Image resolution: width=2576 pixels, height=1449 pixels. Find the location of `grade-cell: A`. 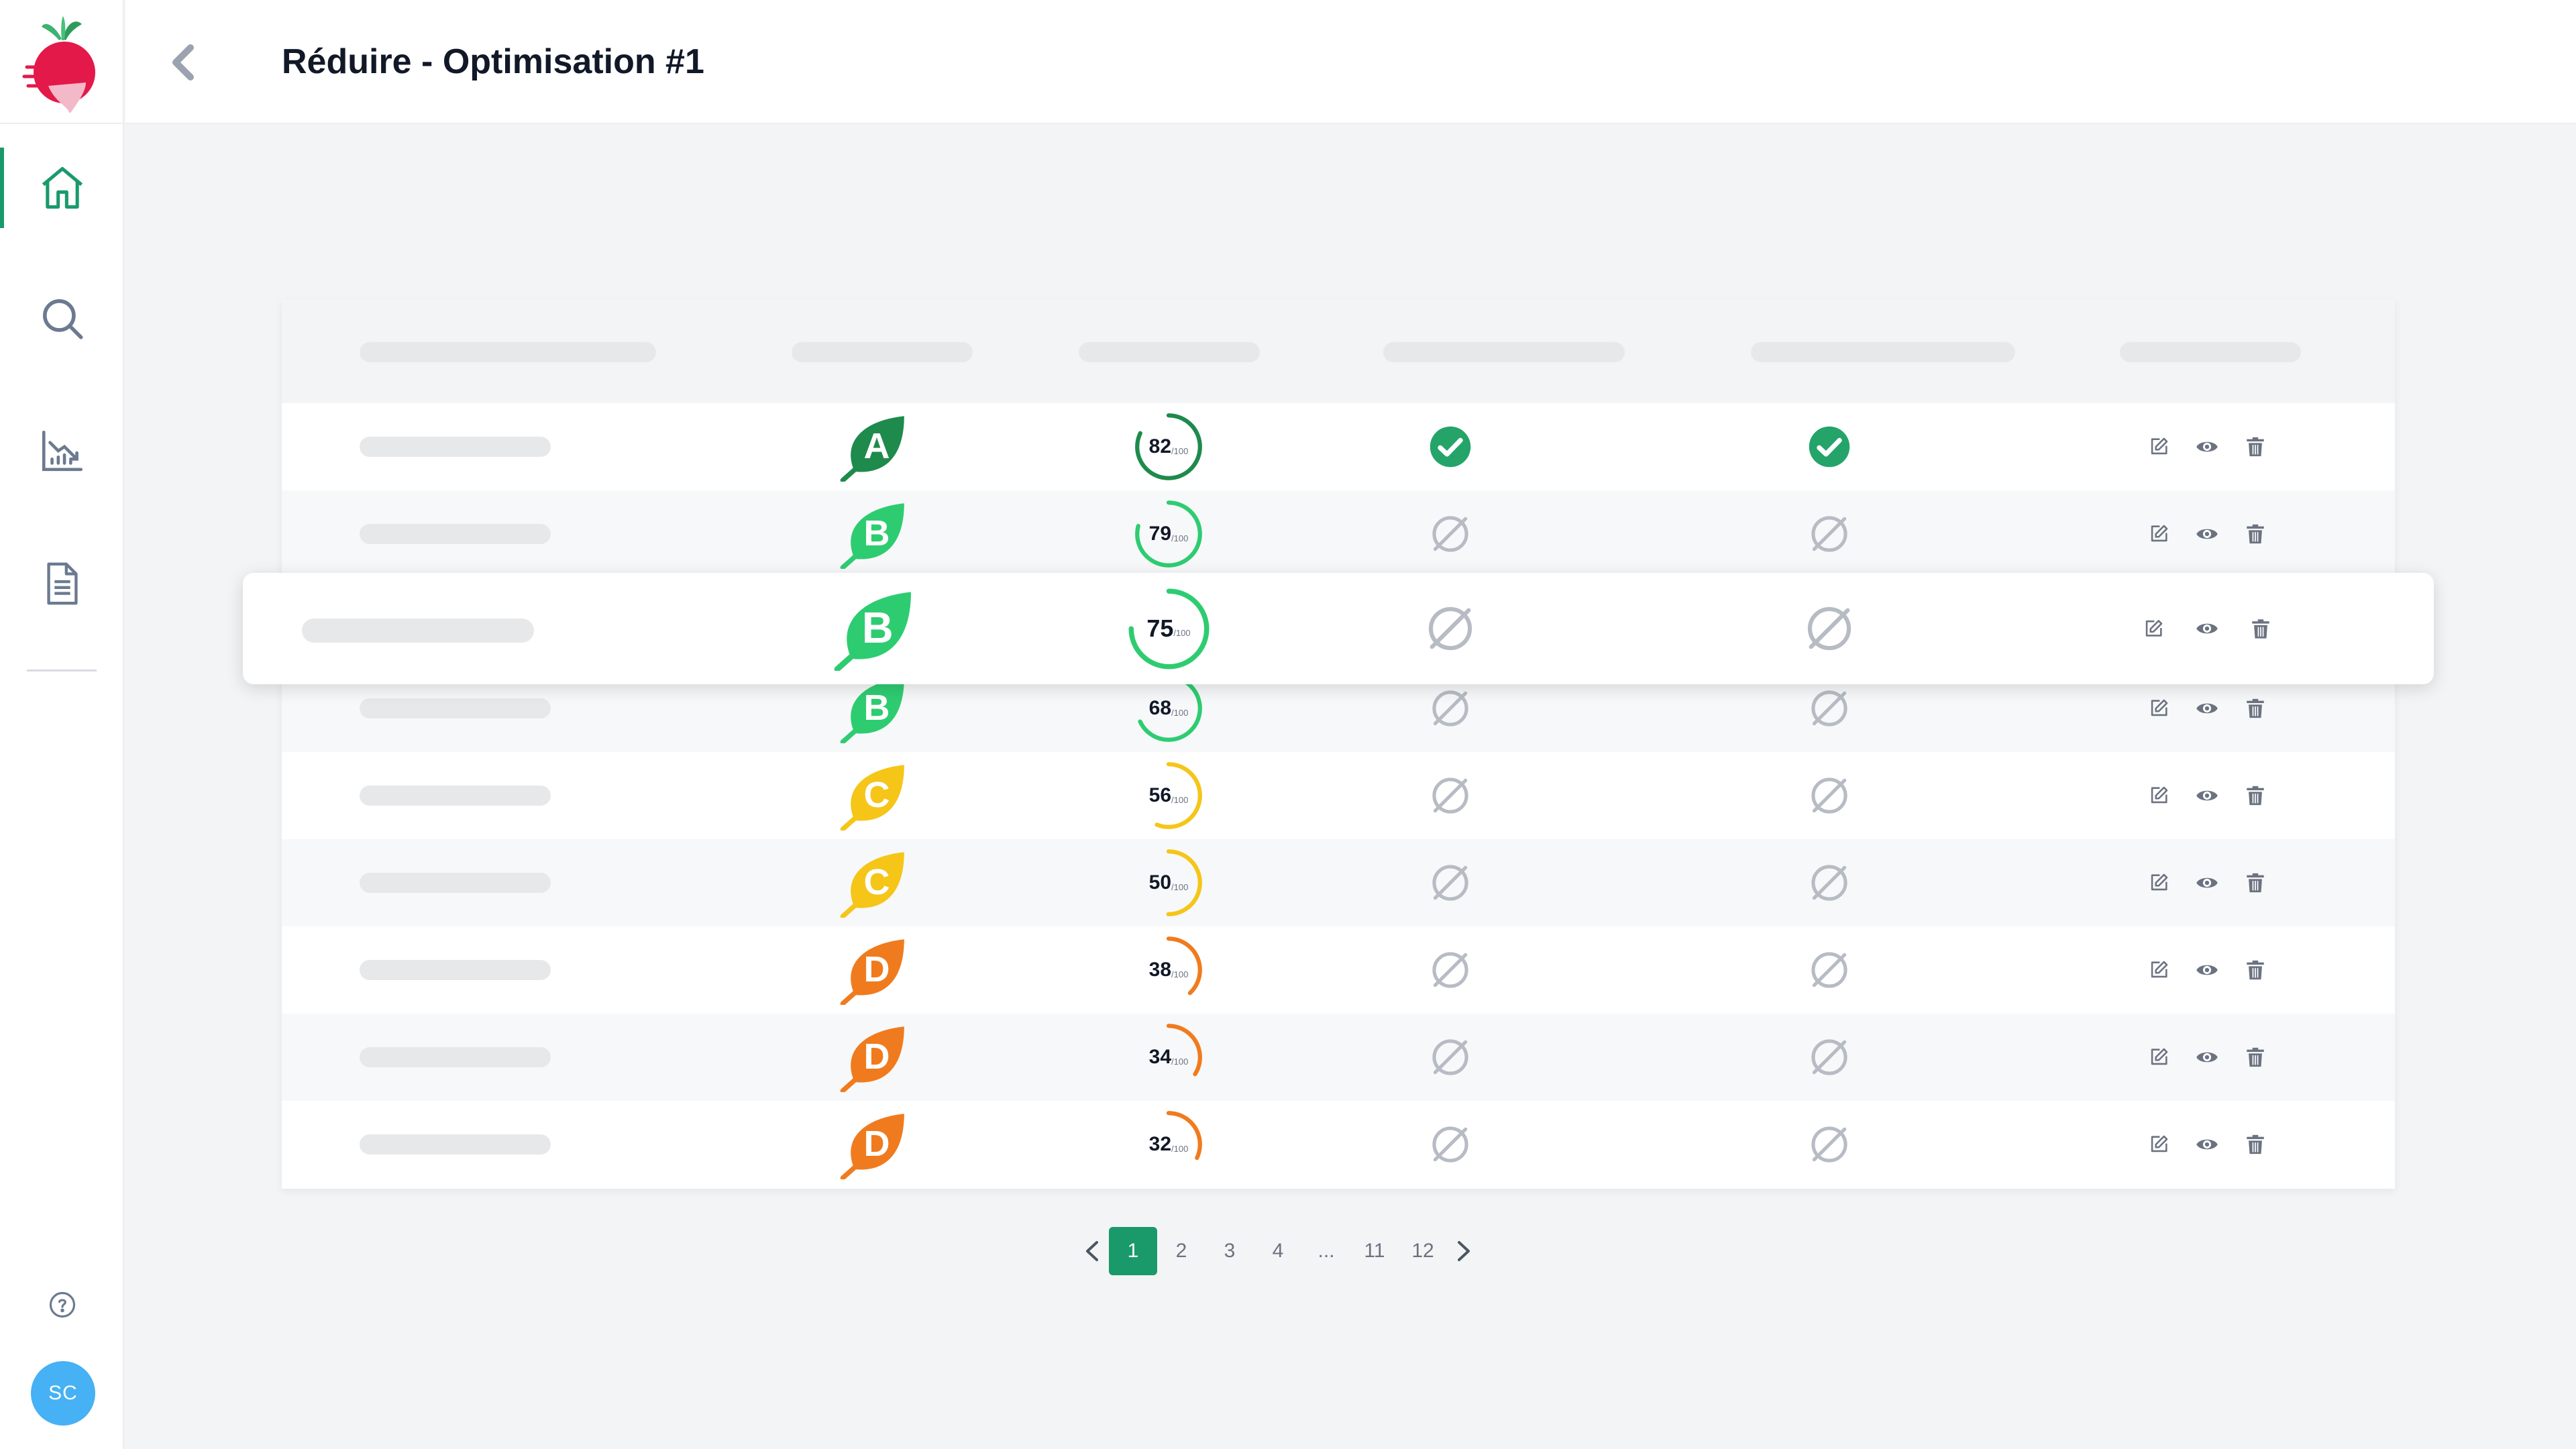

grade-cell: A is located at coordinates (872, 446).